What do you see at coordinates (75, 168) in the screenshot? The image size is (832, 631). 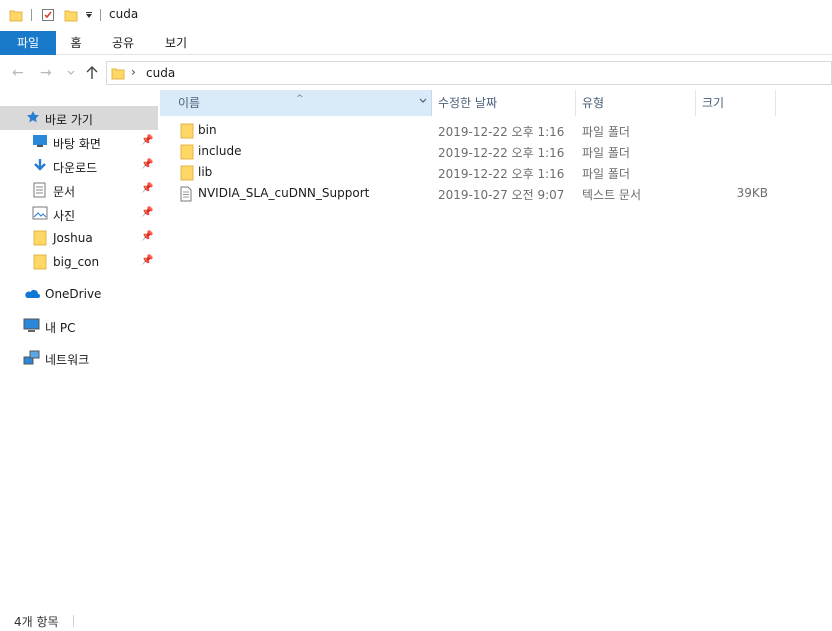 I see `nav-label: 다운로드` at bounding box center [75, 168].